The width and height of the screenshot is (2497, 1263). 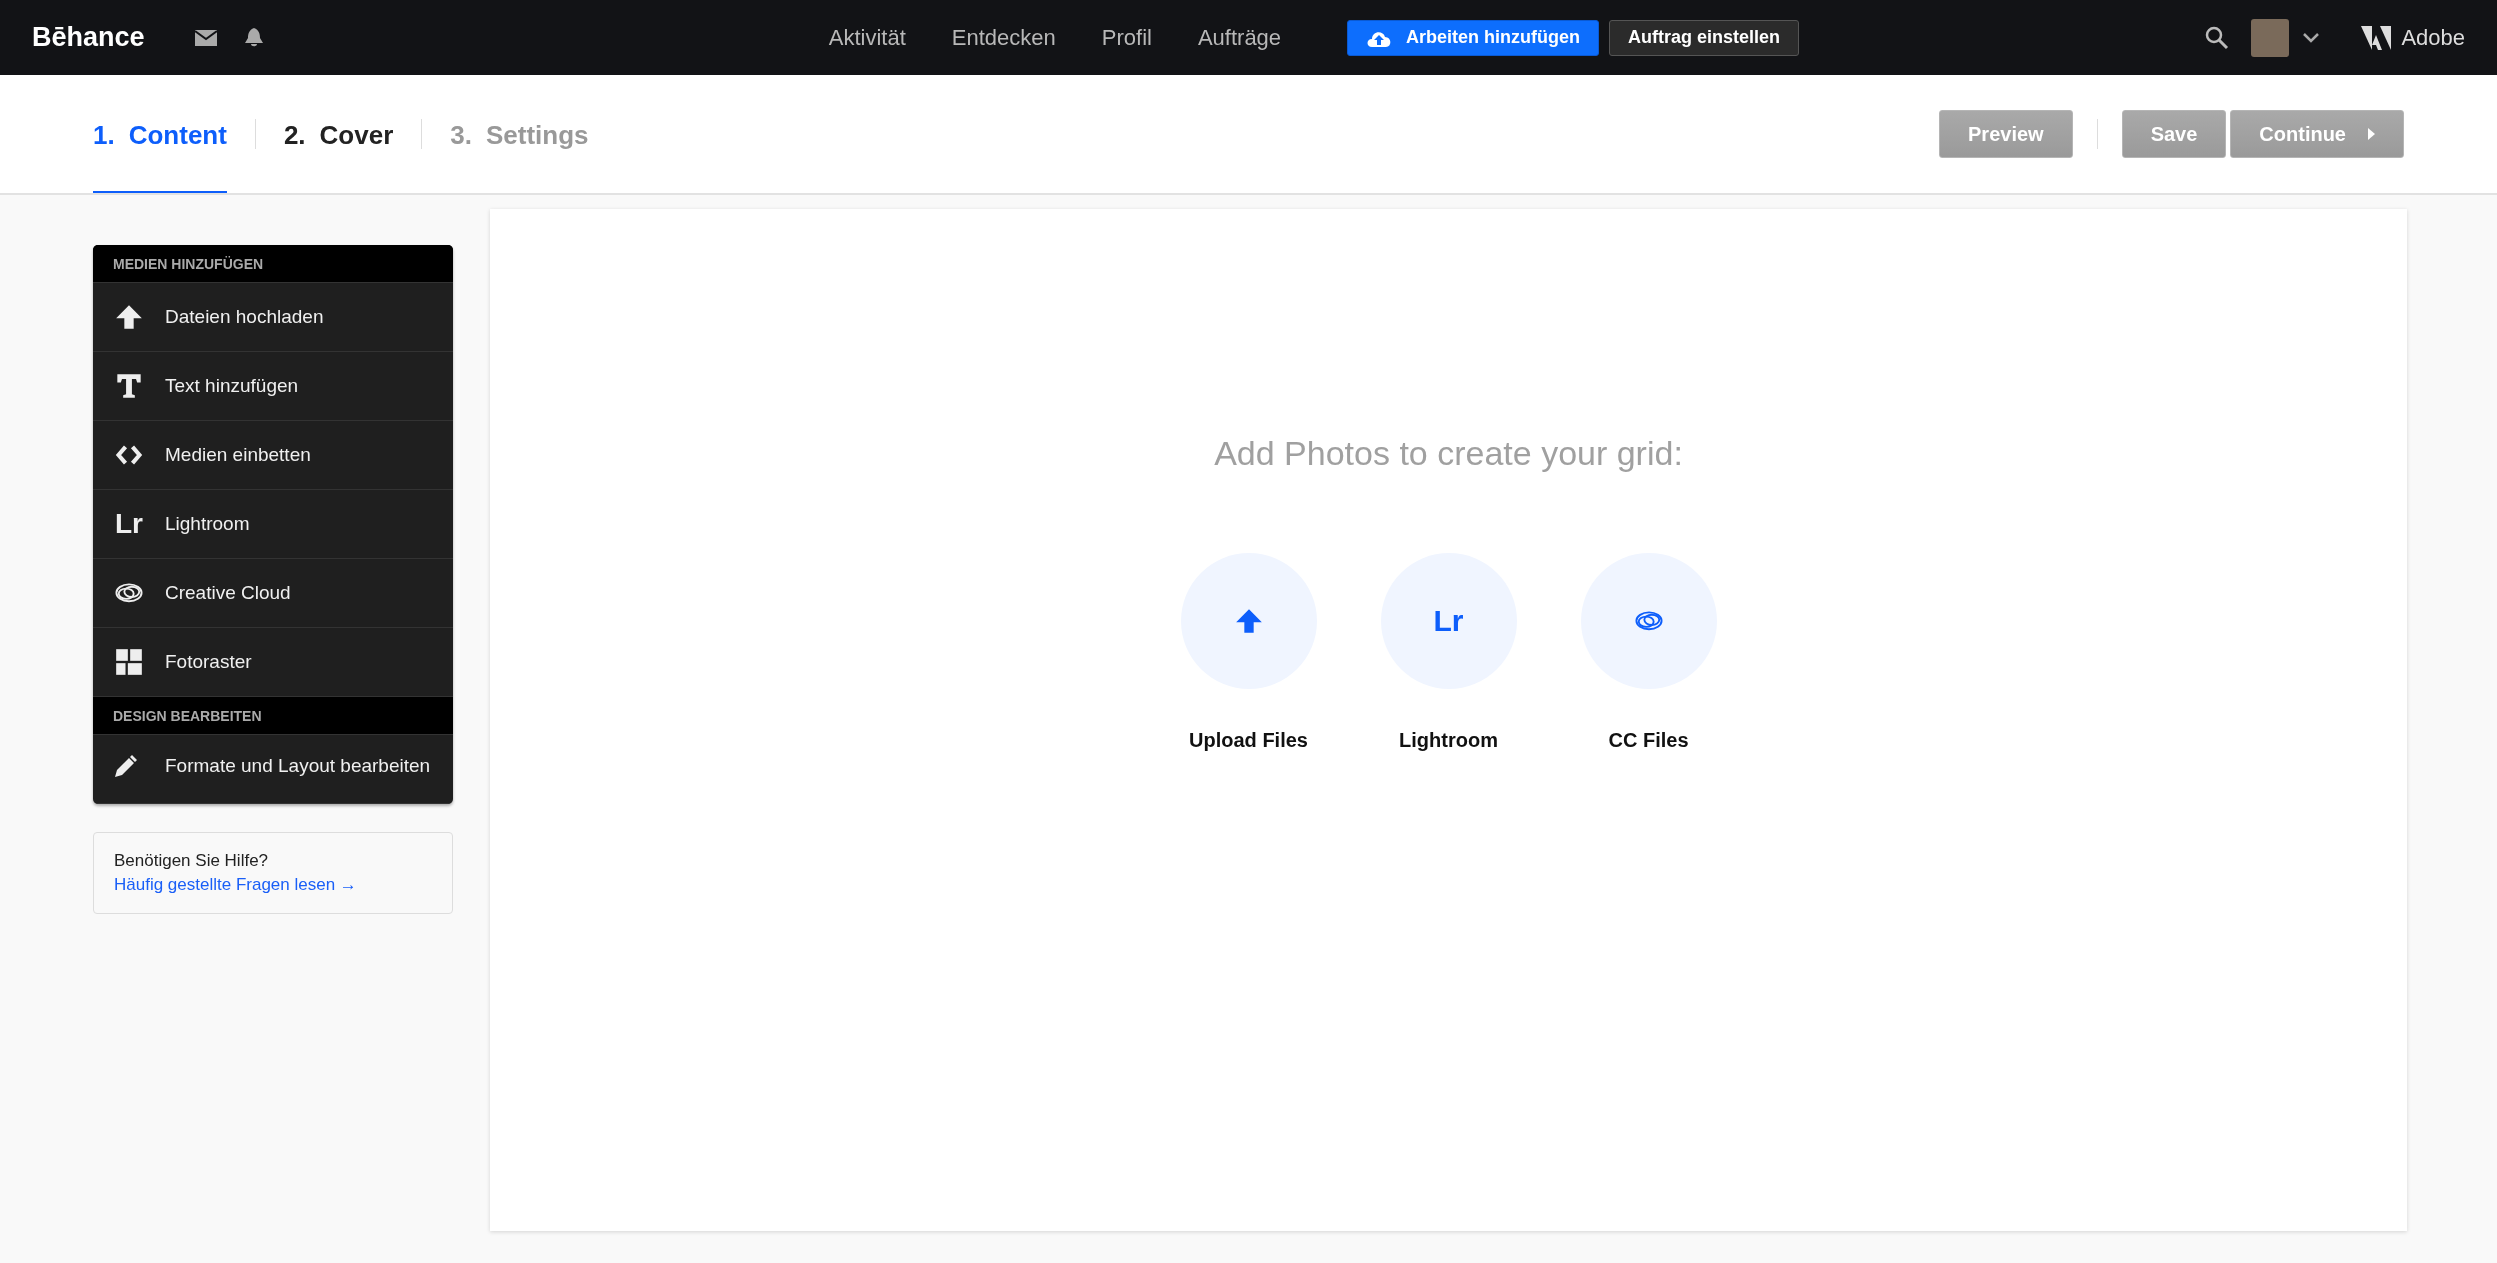 I want to click on step-tab: 1. Content, so click(x=160, y=134).